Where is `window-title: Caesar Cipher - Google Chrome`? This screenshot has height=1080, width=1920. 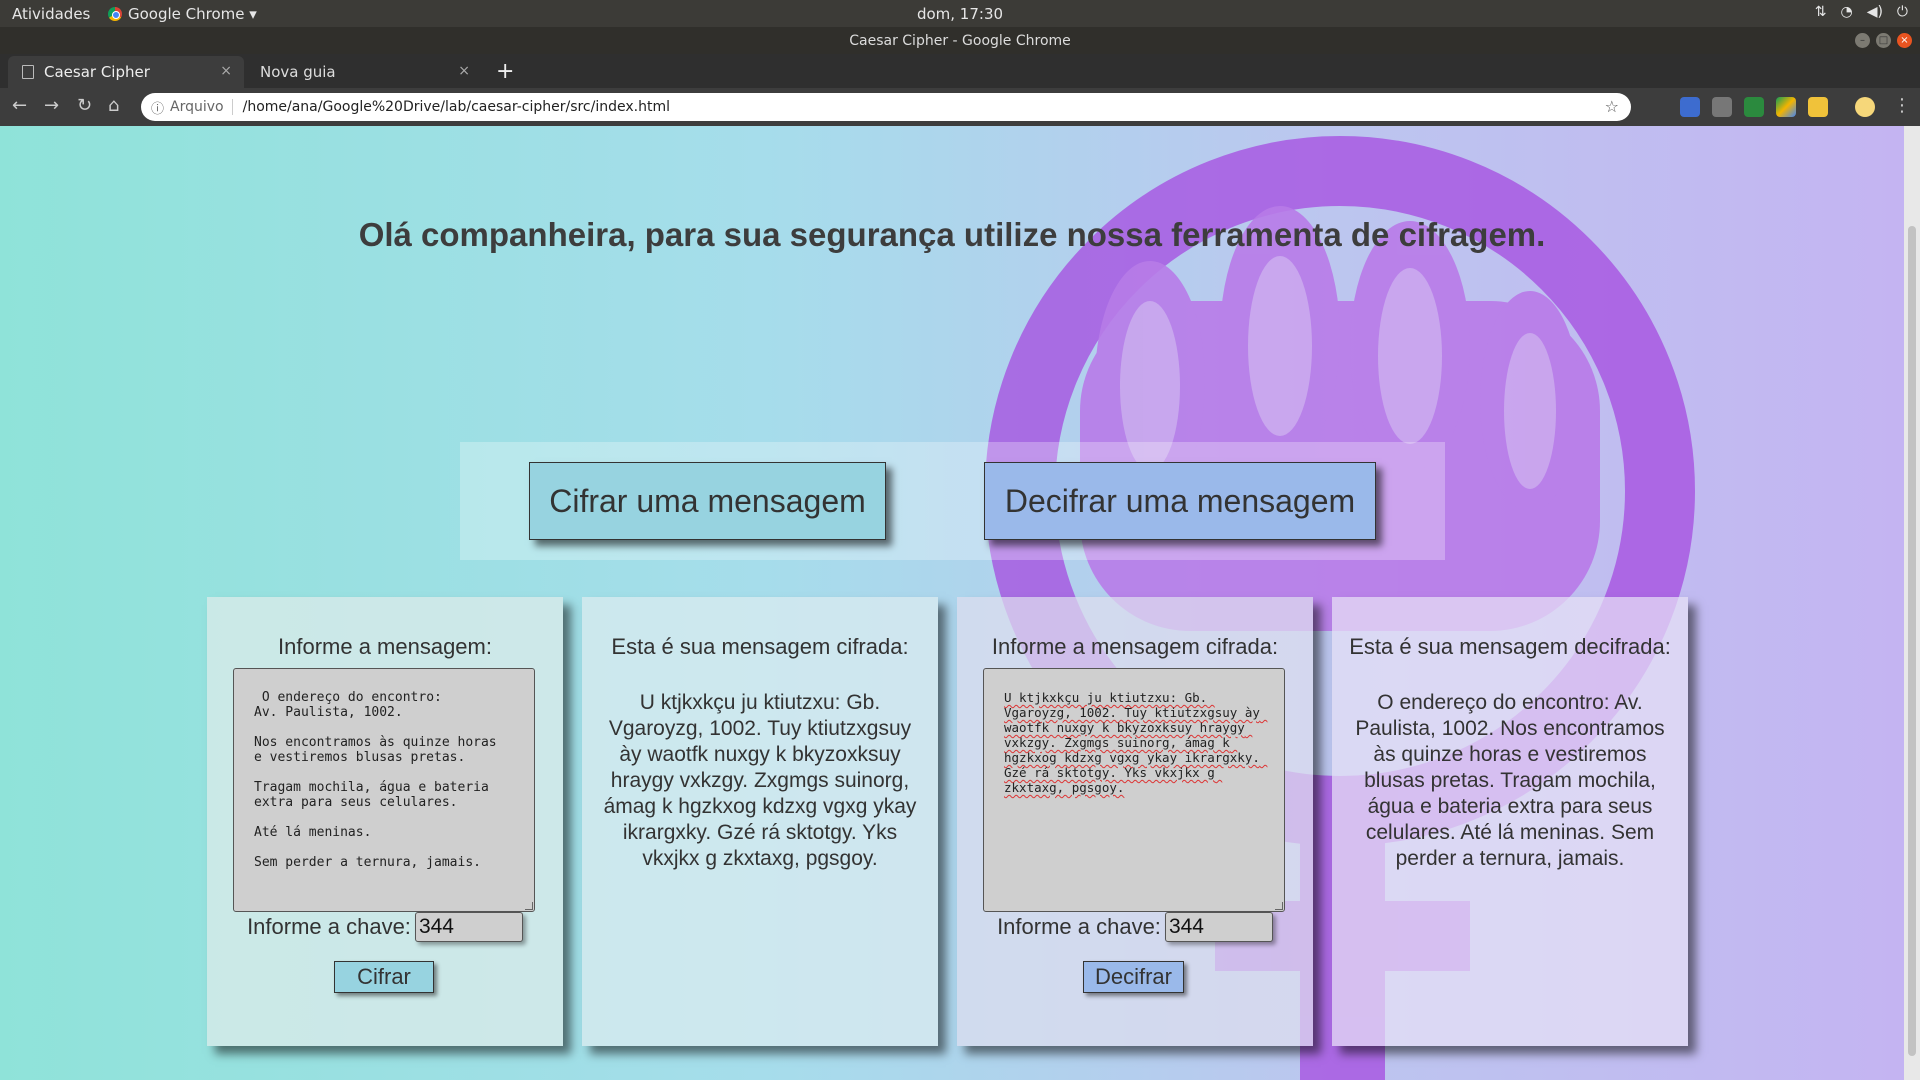
window-title: Caesar Cipher - Google Chrome is located at coordinates (960, 41).